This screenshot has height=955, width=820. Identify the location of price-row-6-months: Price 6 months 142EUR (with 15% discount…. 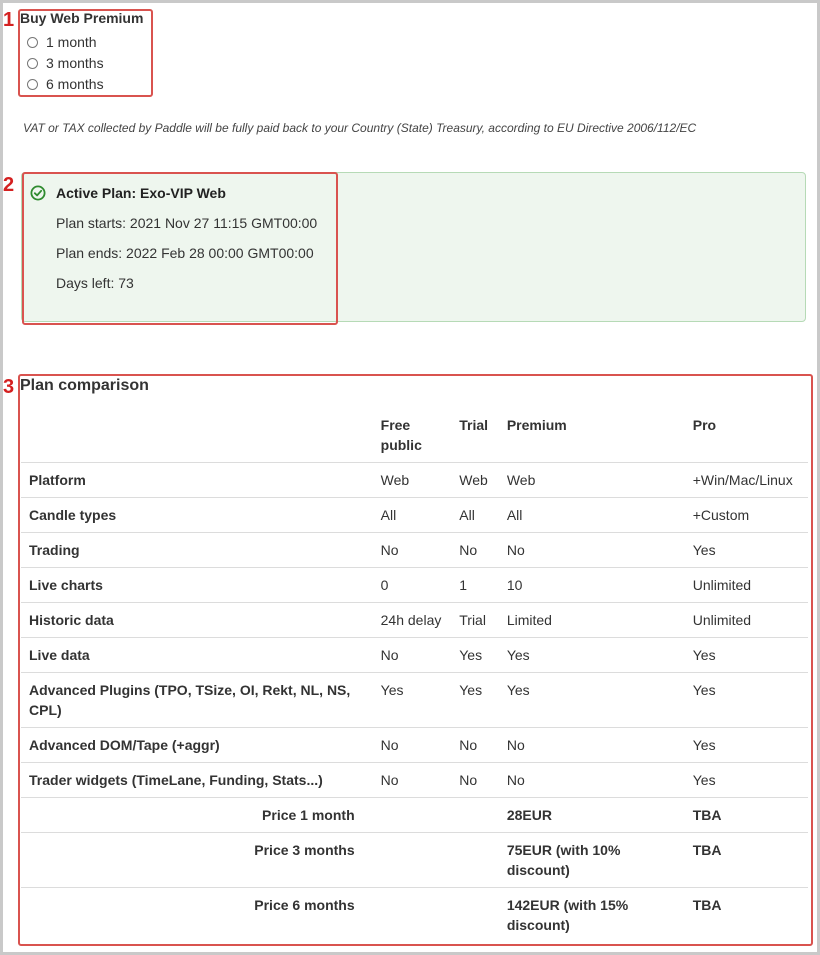
(414, 914).